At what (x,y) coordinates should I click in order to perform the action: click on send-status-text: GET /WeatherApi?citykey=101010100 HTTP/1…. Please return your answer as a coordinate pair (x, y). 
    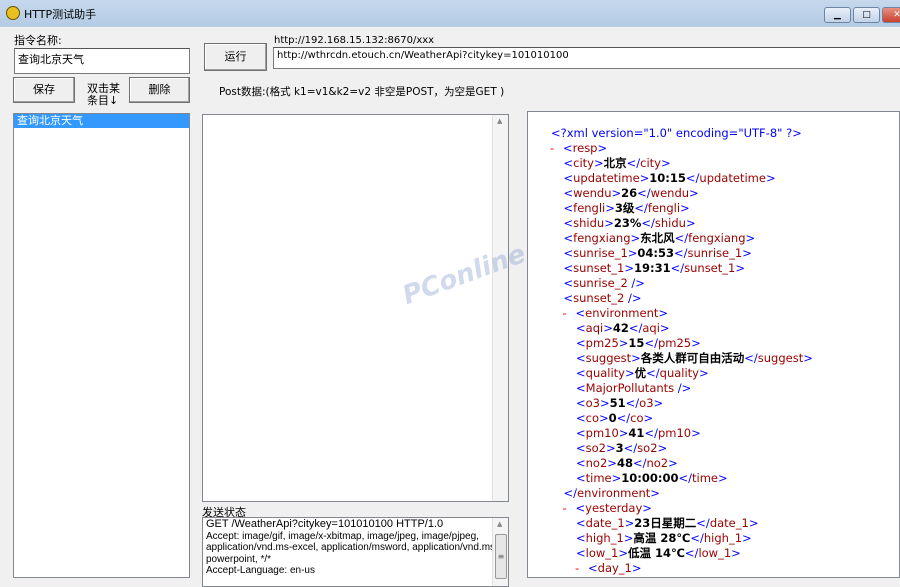
    Looking at the image, I should click on (355, 548).